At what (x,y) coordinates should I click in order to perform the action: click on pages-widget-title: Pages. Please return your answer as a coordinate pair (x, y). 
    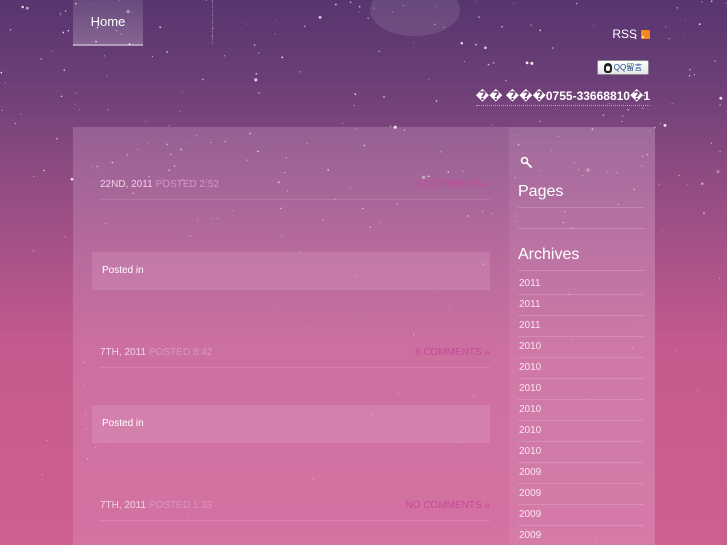
    Looking at the image, I should click on (581, 195).